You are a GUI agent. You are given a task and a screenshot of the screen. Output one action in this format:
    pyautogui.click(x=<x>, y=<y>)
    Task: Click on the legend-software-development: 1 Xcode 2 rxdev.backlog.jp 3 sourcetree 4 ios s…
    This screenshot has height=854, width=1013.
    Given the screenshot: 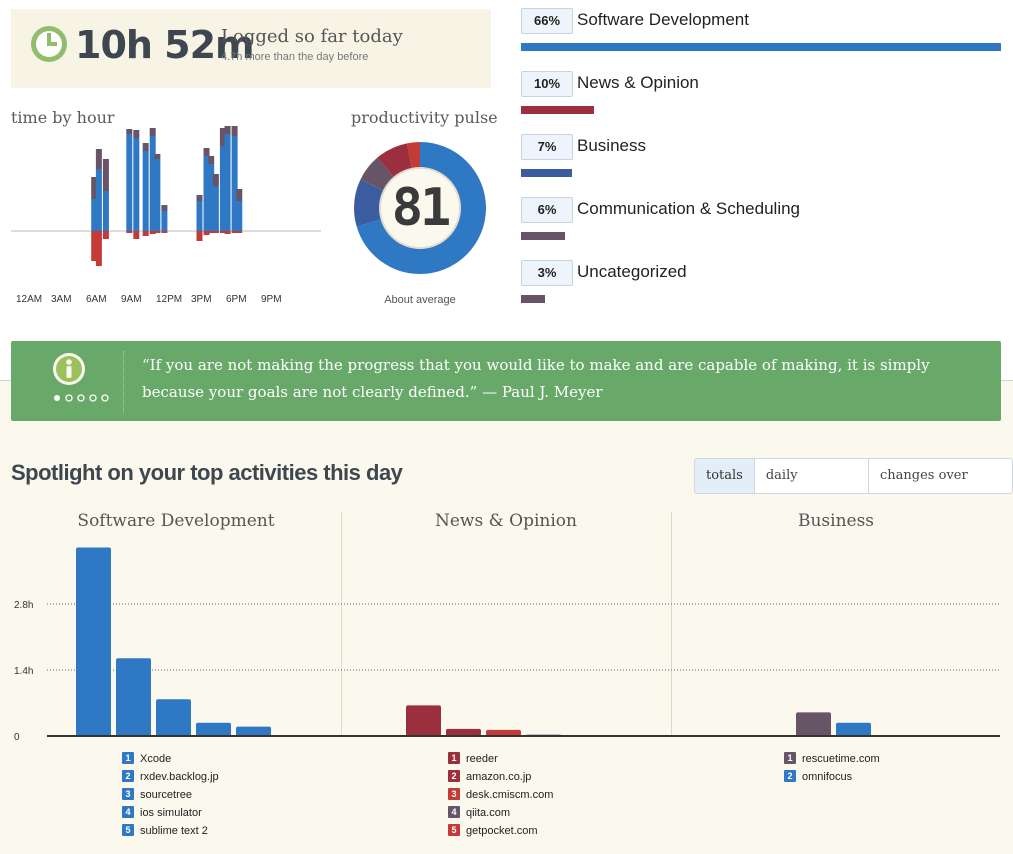 What is the action you would take?
    pyautogui.click(x=170, y=795)
    